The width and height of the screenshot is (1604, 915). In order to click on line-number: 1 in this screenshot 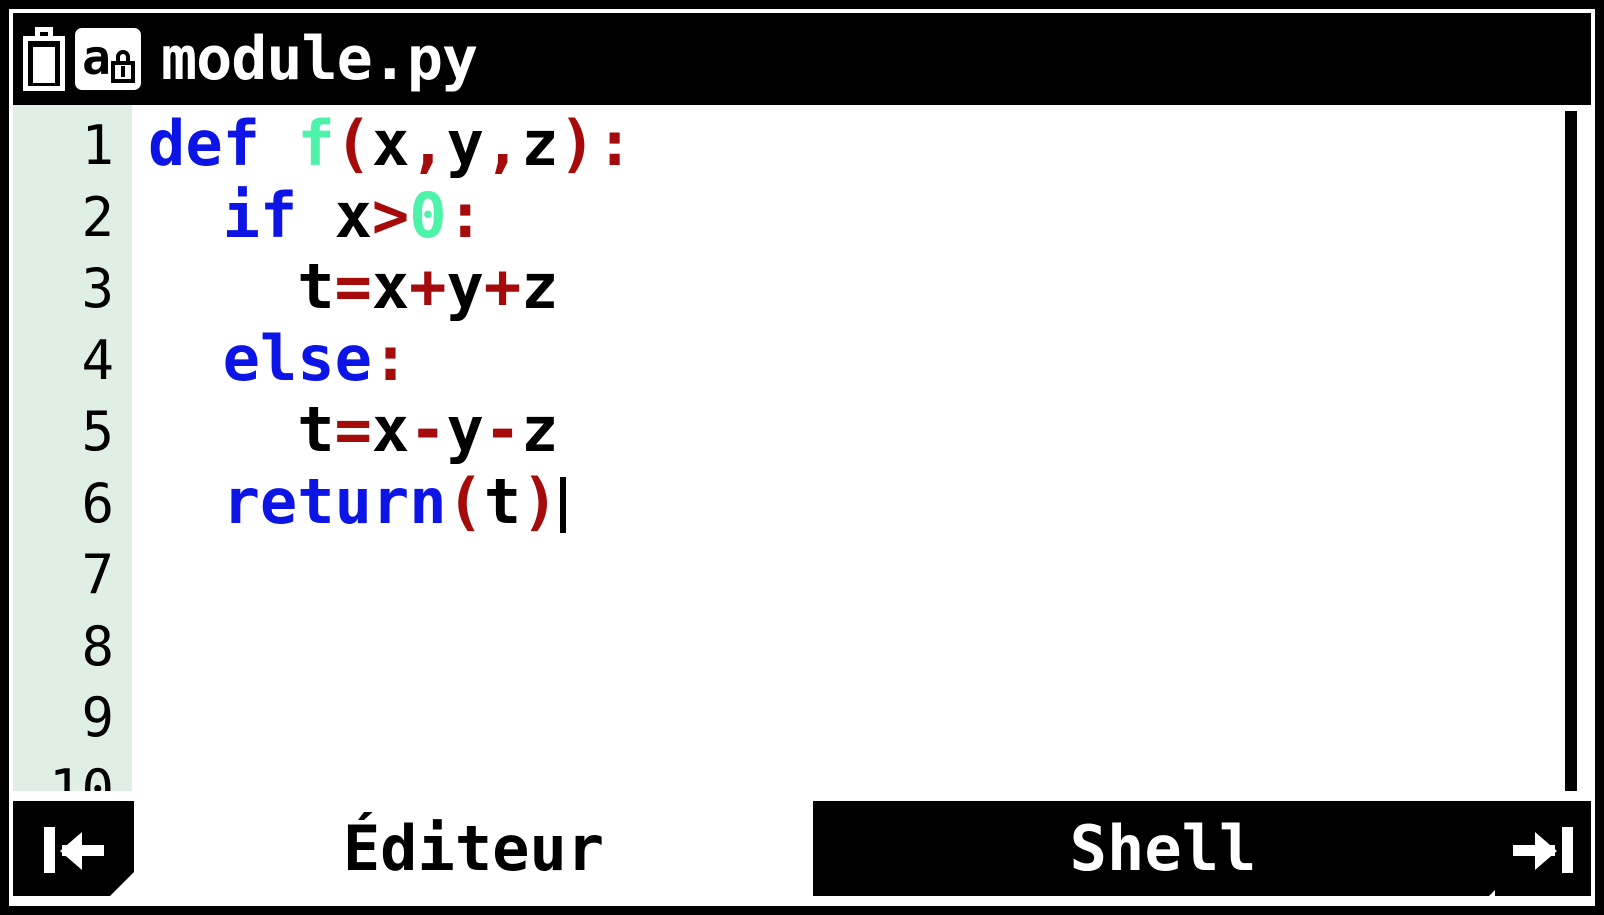, I will do `click(97, 145)`.